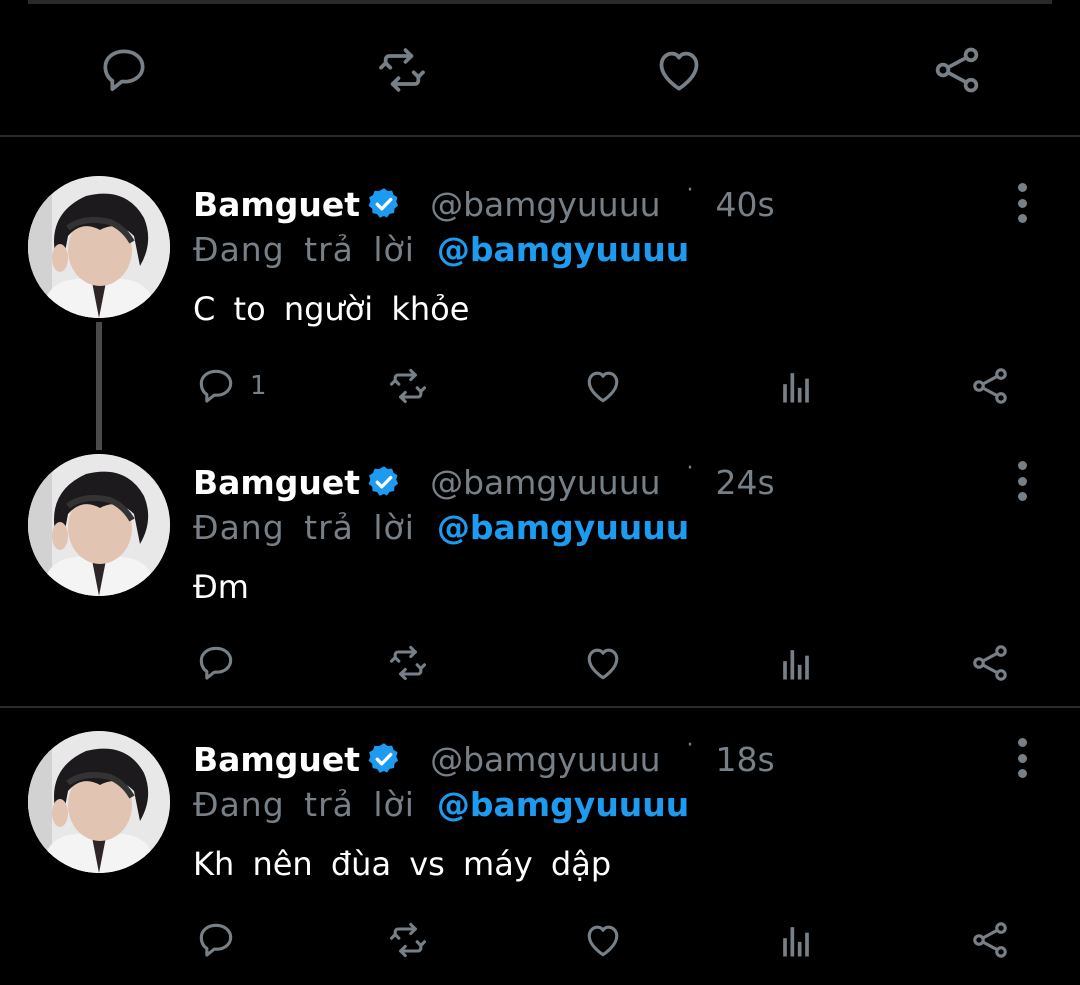 The height and width of the screenshot is (985, 1080). I want to click on section-divider, so click(540, 136).